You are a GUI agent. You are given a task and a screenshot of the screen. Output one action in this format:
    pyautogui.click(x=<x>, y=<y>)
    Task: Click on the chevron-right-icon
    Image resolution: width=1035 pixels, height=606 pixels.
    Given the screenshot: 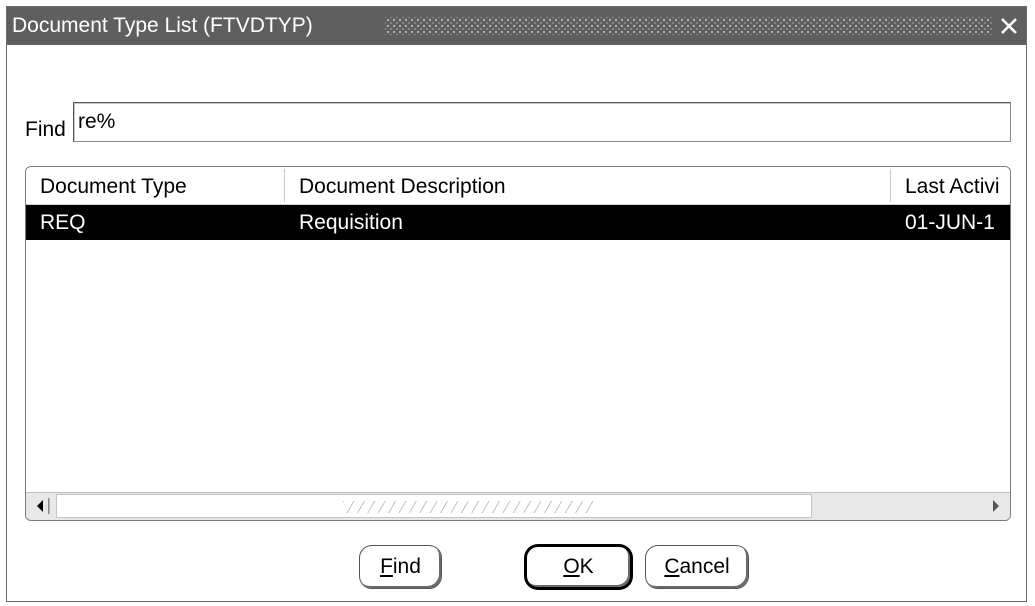 What is the action you would take?
    pyautogui.click(x=996, y=506)
    